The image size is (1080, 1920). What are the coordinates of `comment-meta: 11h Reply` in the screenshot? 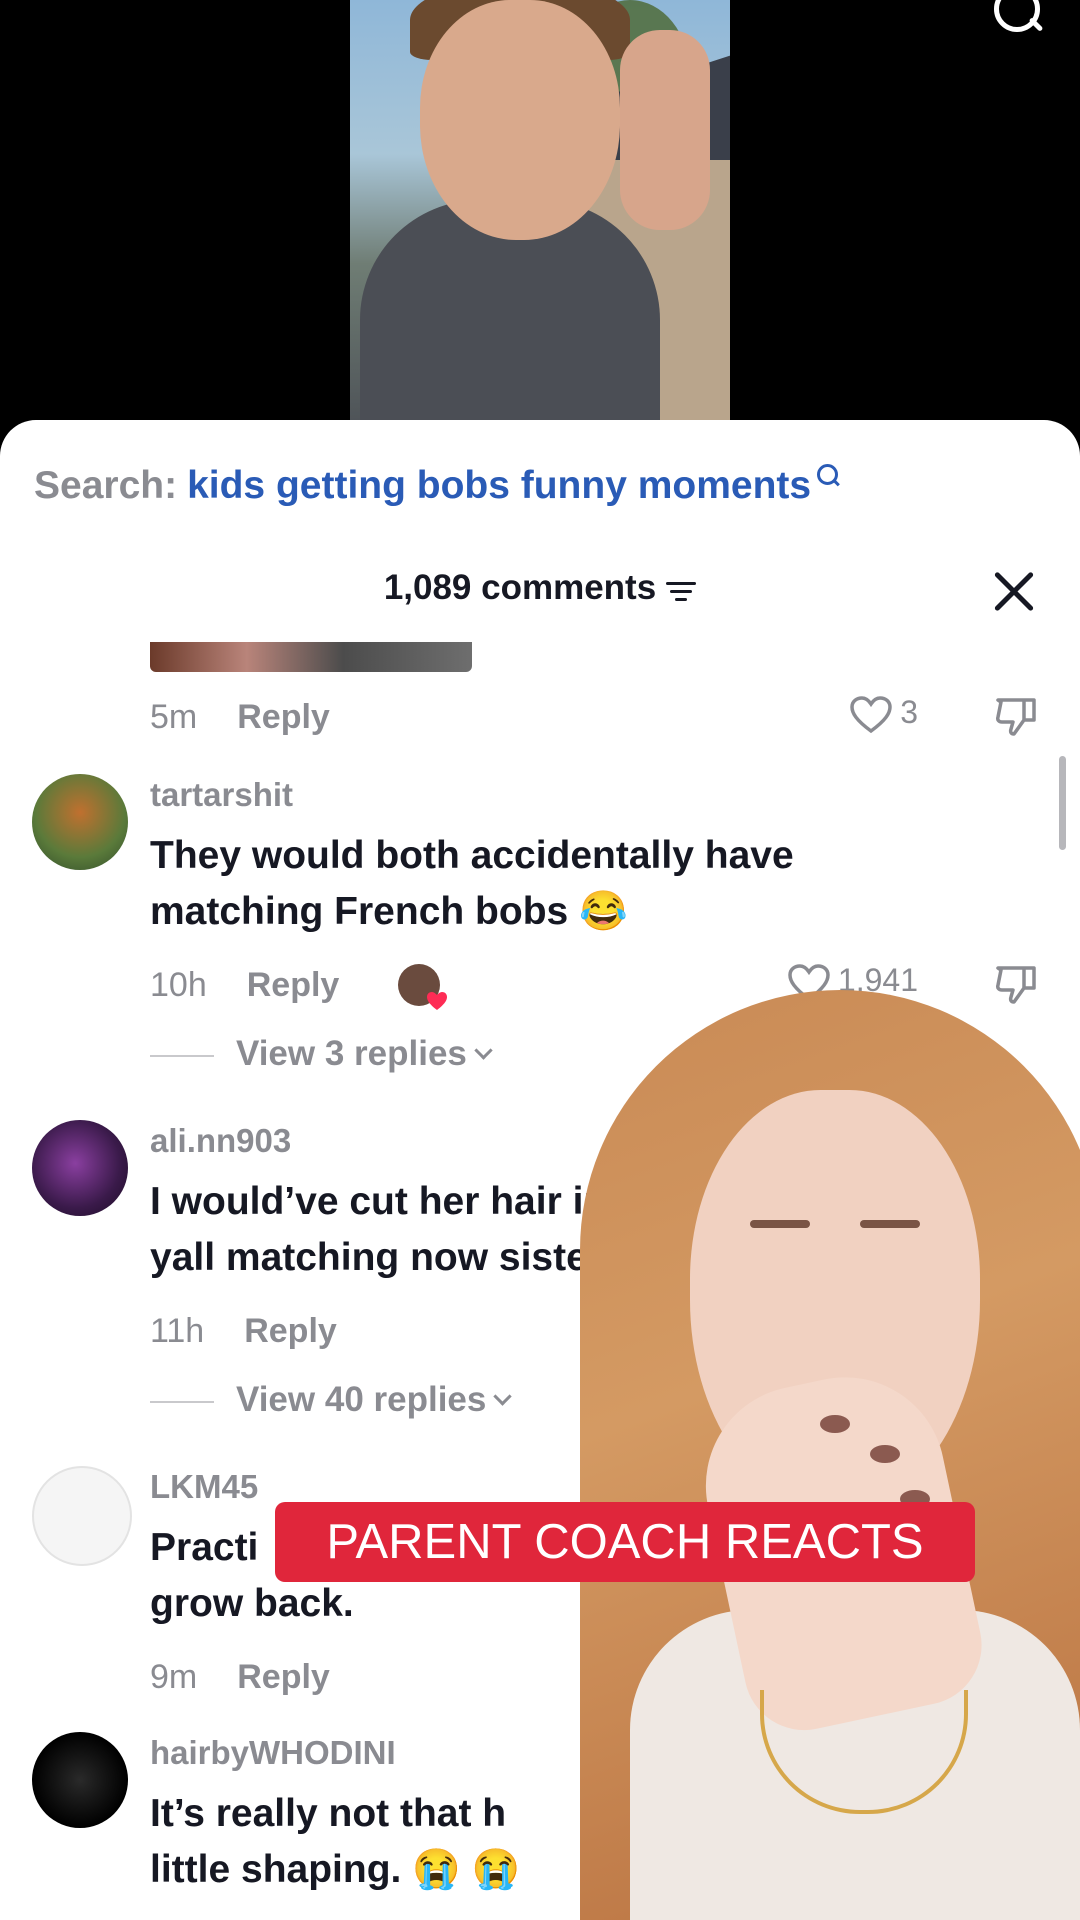 It's located at (243, 1331).